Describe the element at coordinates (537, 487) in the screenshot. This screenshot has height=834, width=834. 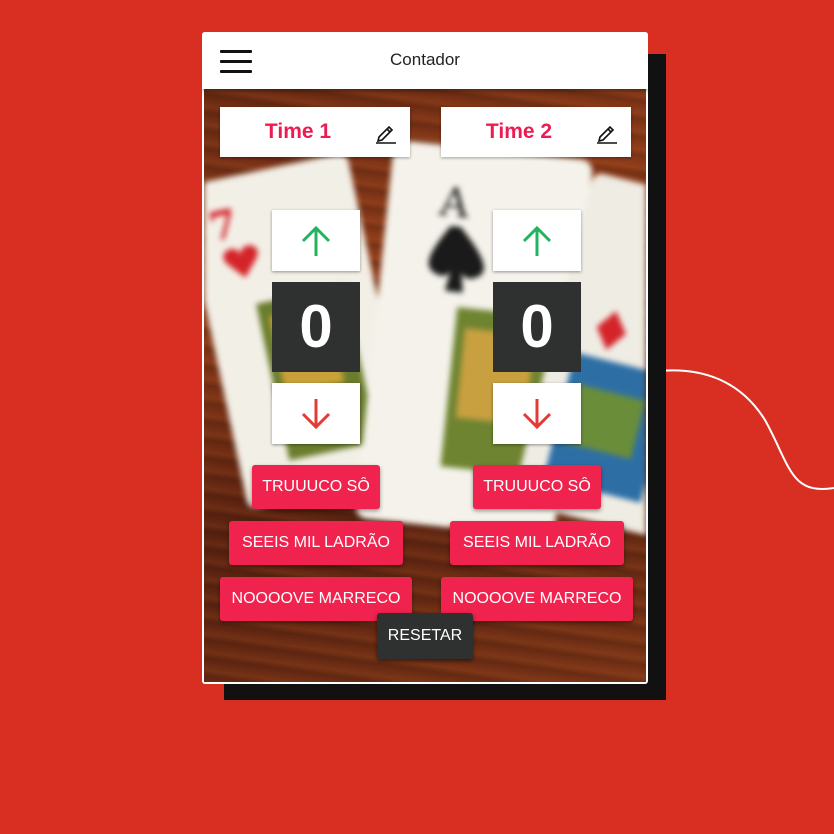
I see `team-2-truco-button: TRUUUCO SÔ` at that location.